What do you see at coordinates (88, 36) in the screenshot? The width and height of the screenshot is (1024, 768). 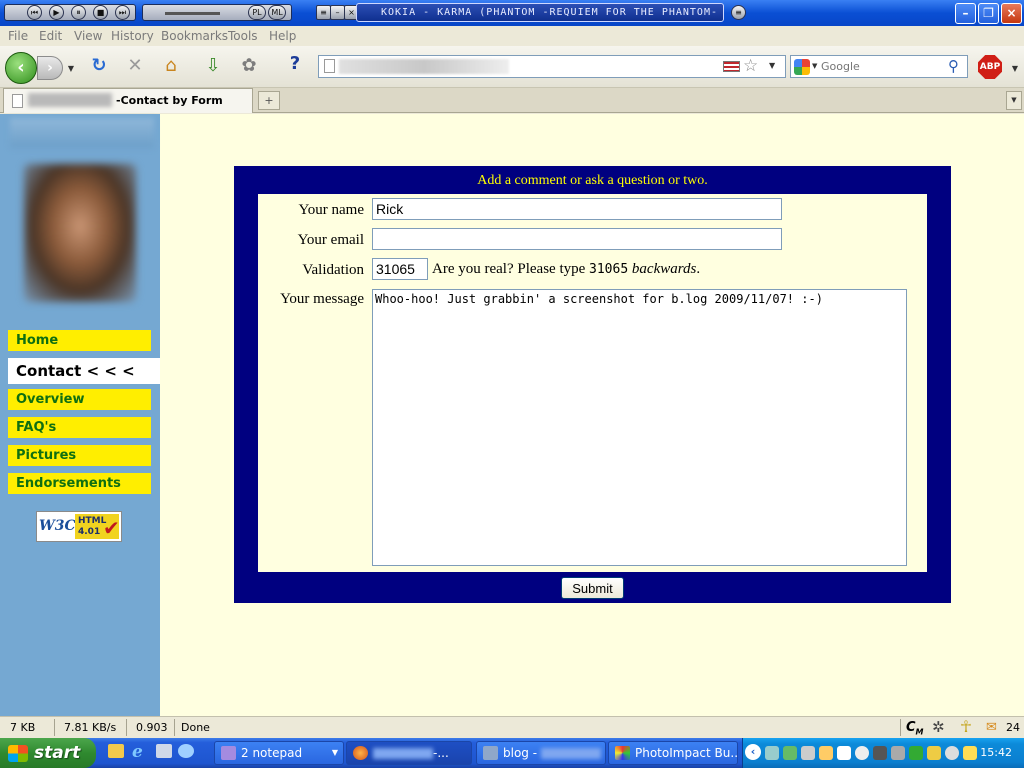 I see `menu-view: View` at bounding box center [88, 36].